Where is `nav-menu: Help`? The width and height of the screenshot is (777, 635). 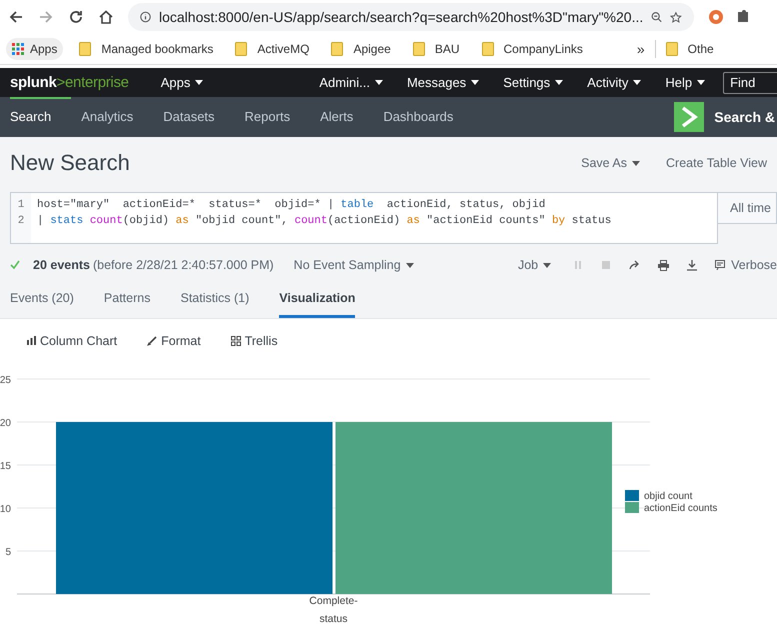
nav-menu: Help is located at coordinates (685, 82).